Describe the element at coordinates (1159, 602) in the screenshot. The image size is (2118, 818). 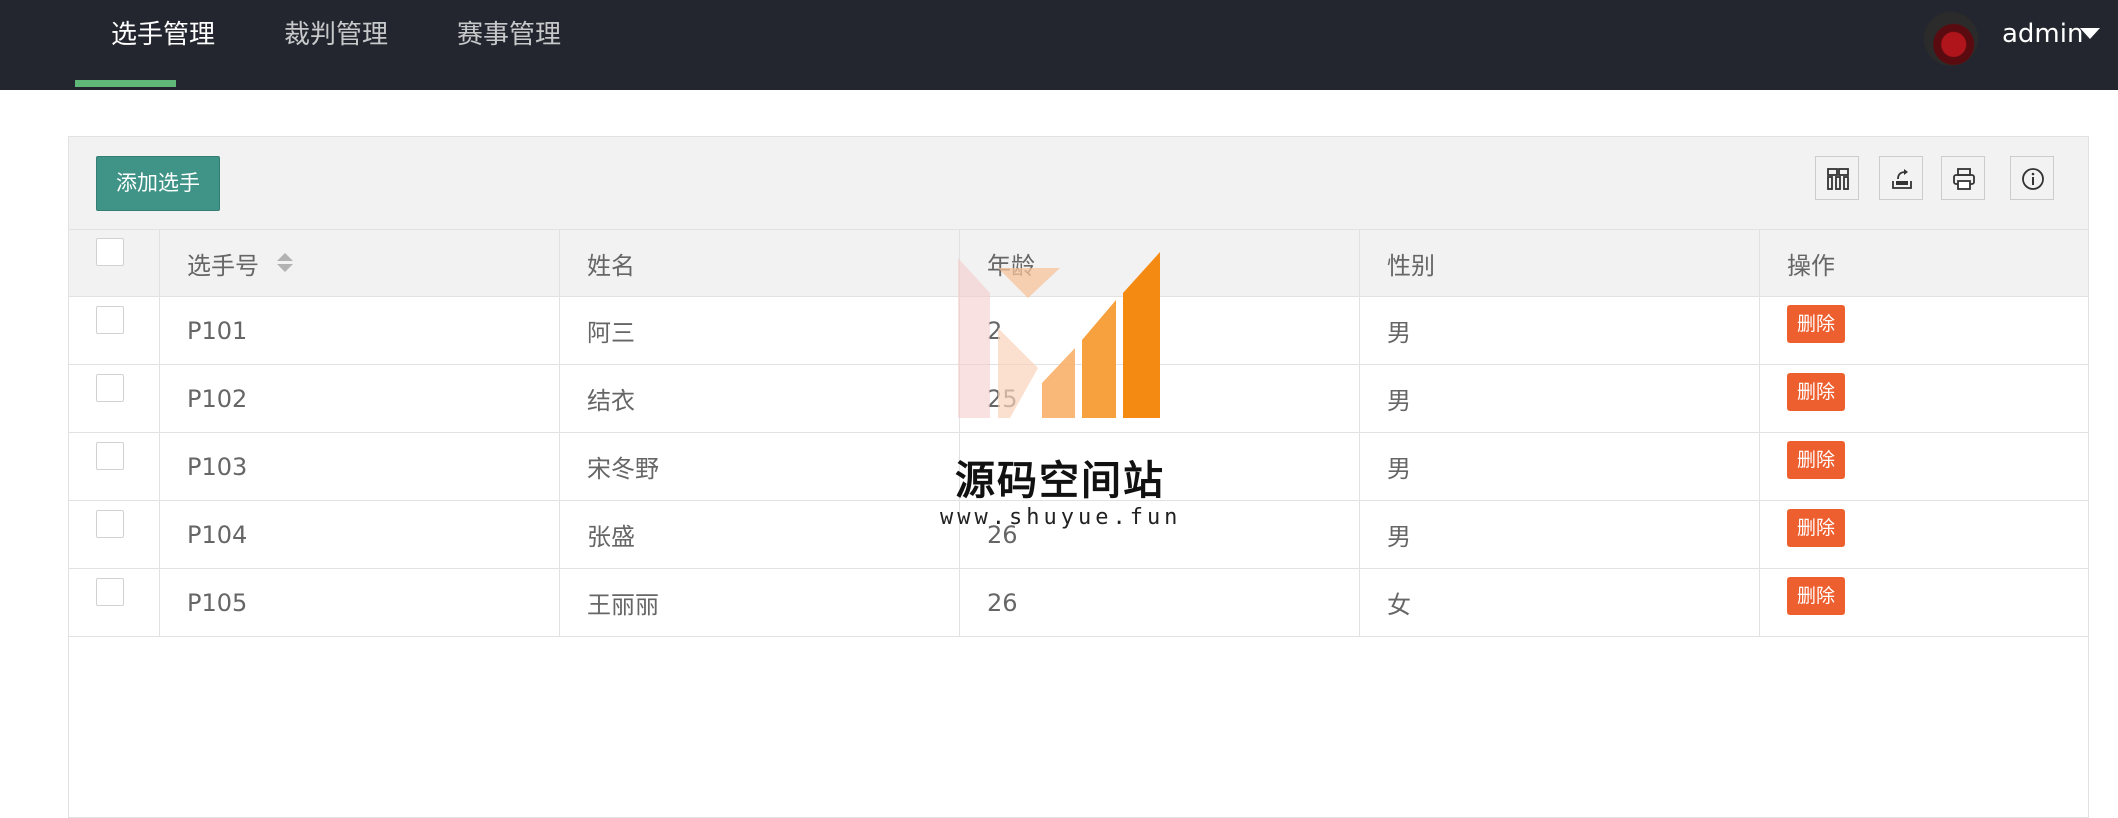
I see `cell-age: 26` at that location.